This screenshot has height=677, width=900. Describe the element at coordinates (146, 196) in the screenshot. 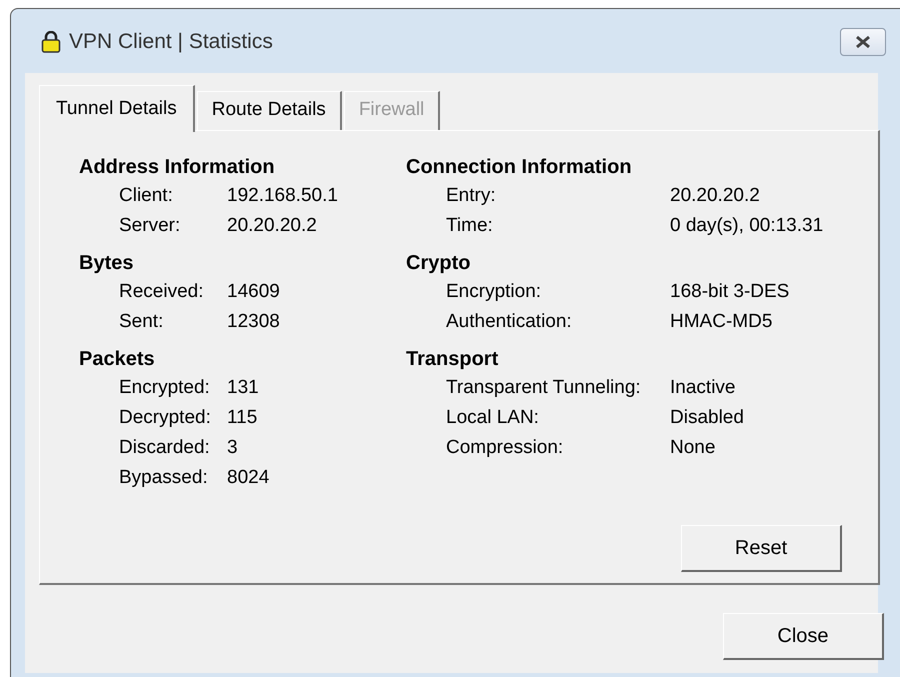

I see `stat-label: Client:` at that location.